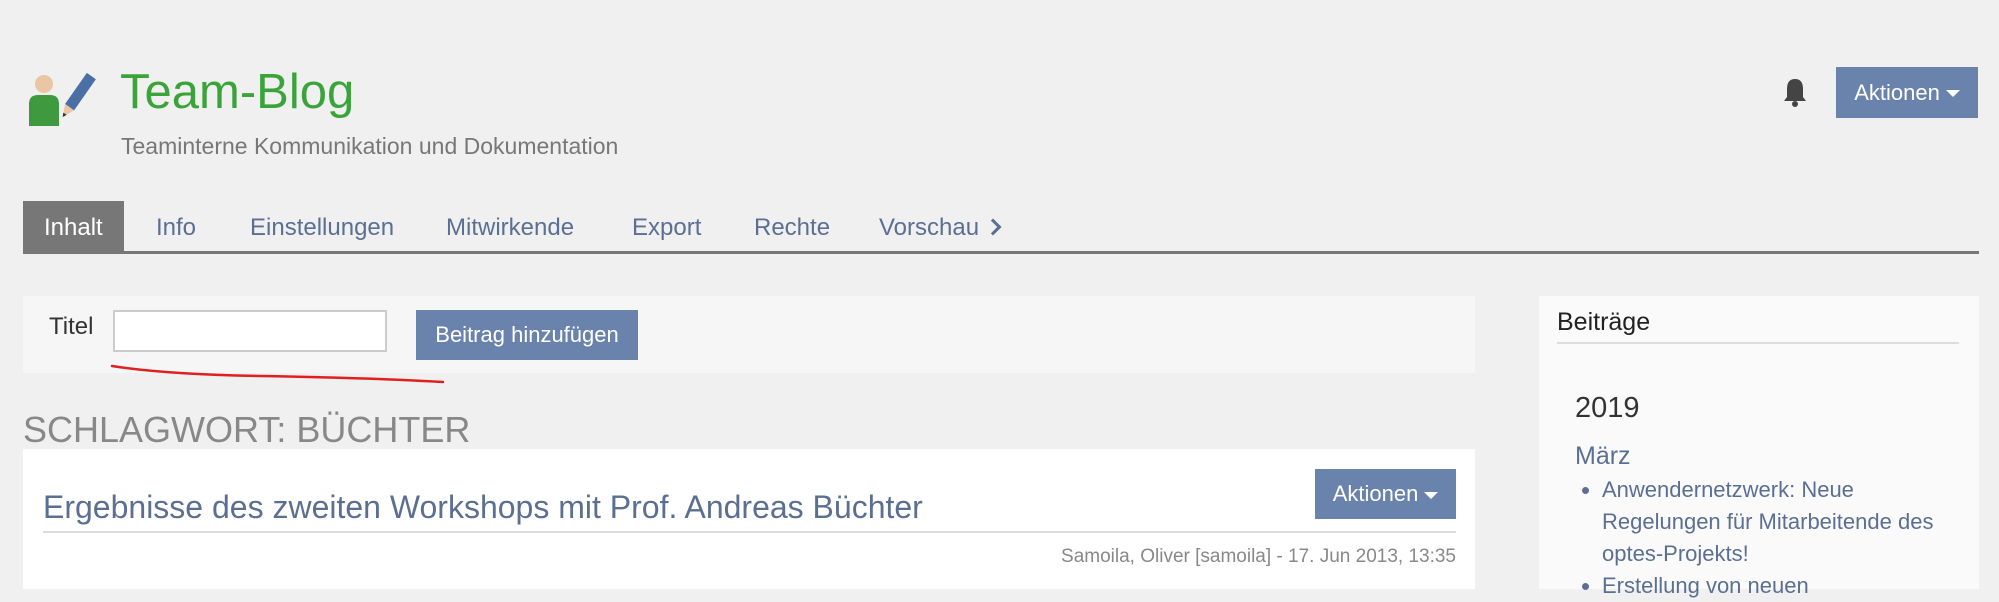 The image size is (1999, 602). I want to click on tab-vorschau: Vorschau, so click(940, 226).